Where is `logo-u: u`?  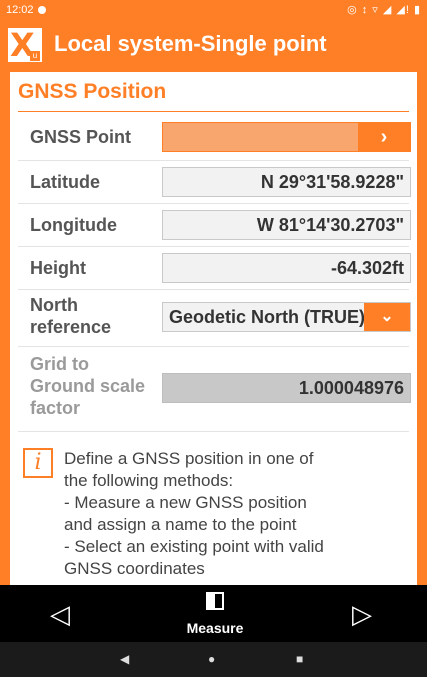 logo-u: u is located at coordinates (35, 56).